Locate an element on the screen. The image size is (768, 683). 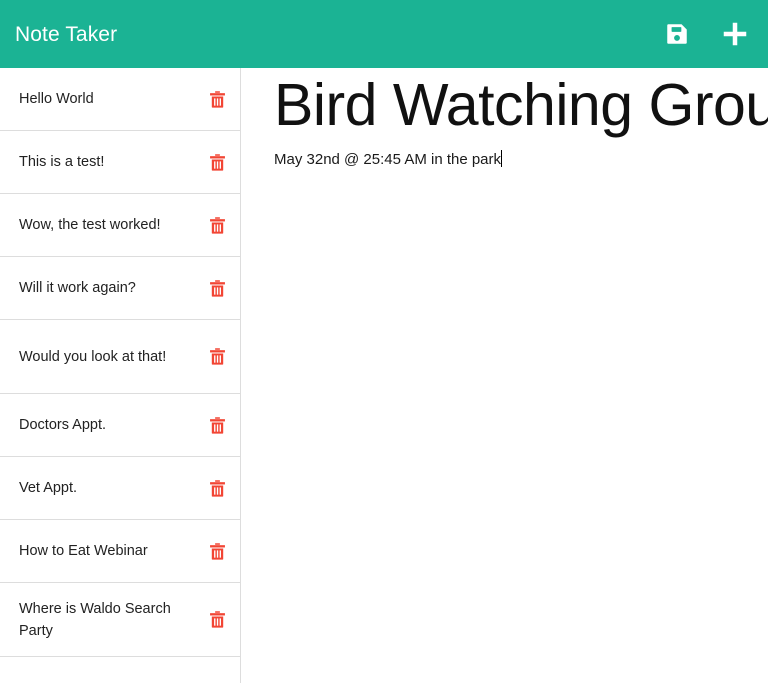
text-caret is located at coordinates (502, 158).